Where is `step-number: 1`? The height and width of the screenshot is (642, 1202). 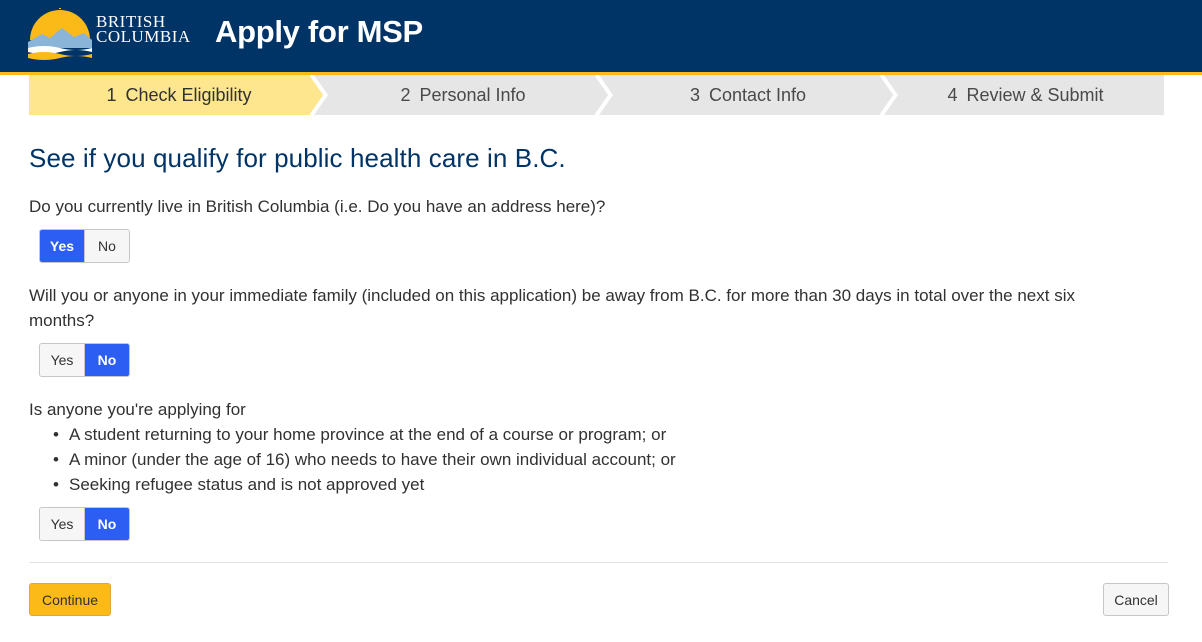 step-number: 1 is located at coordinates (111, 94).